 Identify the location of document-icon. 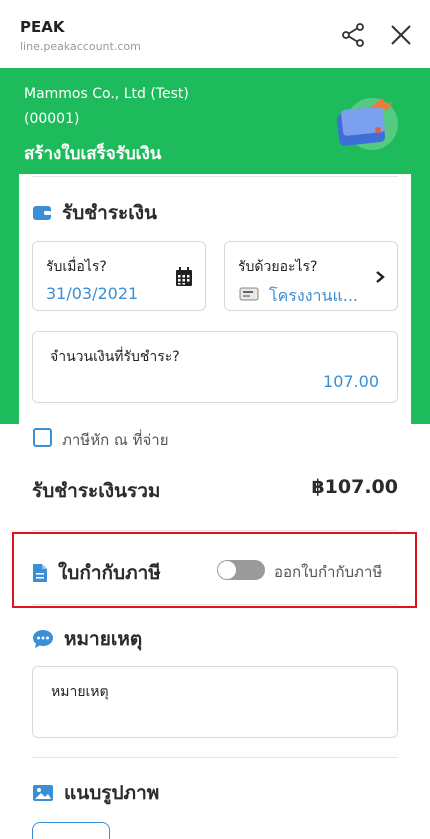
(40, 573).